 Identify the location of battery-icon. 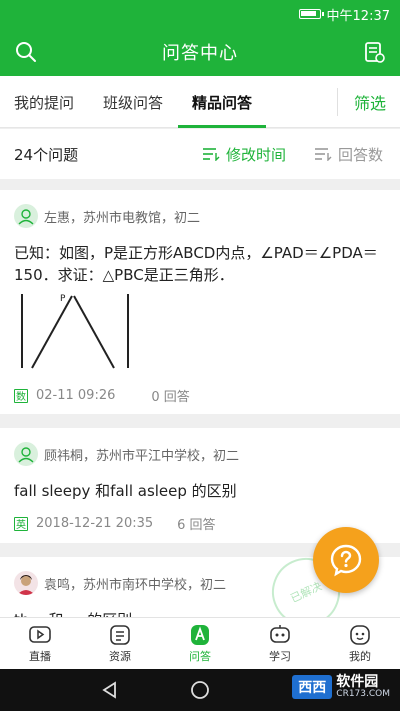
(311, 14).